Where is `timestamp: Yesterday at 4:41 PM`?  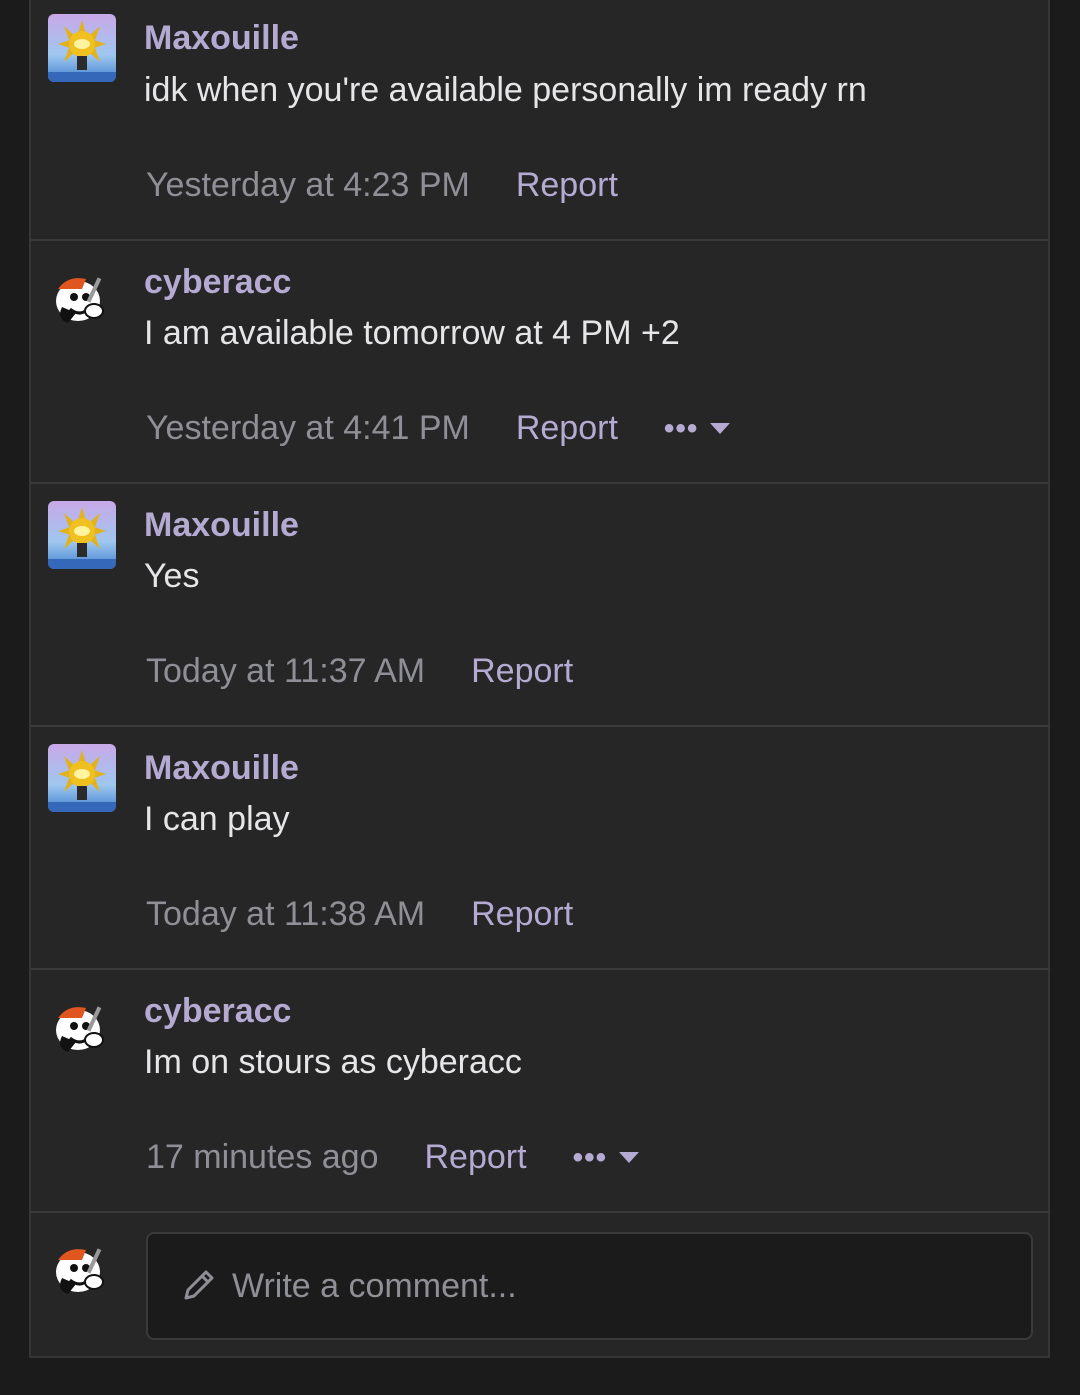 timestamp: Yesterday at 4:41 PM is located at coordinates (308, 428).